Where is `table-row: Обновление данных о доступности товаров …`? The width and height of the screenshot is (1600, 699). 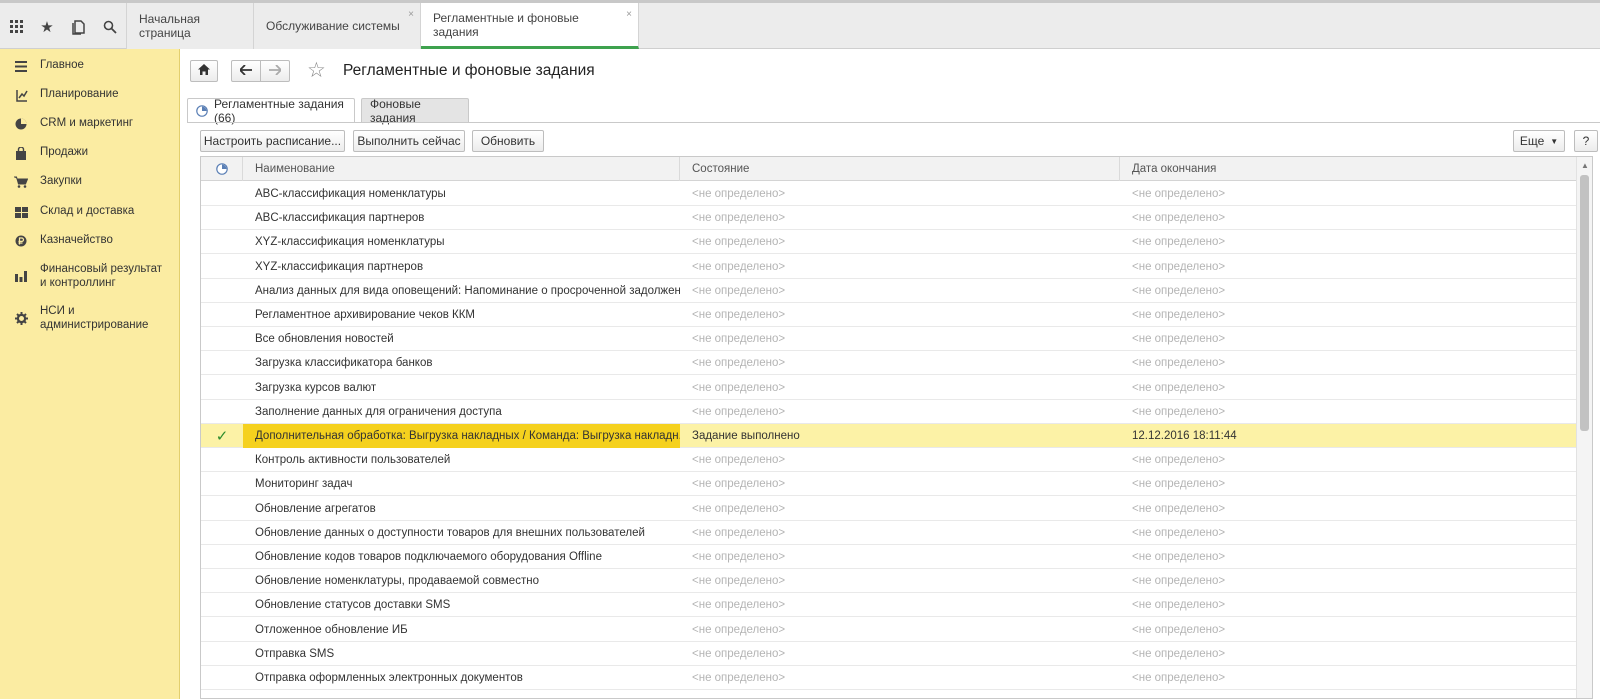 table-row: Обновление данных о доступности товаров … is located at coordinates (888, 533).